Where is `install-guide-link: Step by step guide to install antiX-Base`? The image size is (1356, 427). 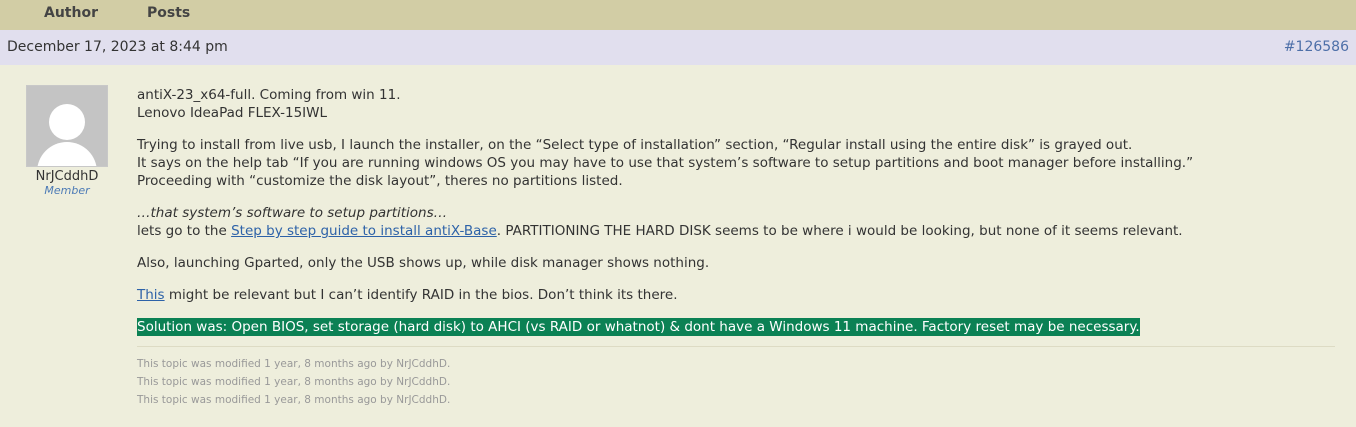 install-guide-link: Step by step guide to install antiX-Base is located at coordinates (364, 231).